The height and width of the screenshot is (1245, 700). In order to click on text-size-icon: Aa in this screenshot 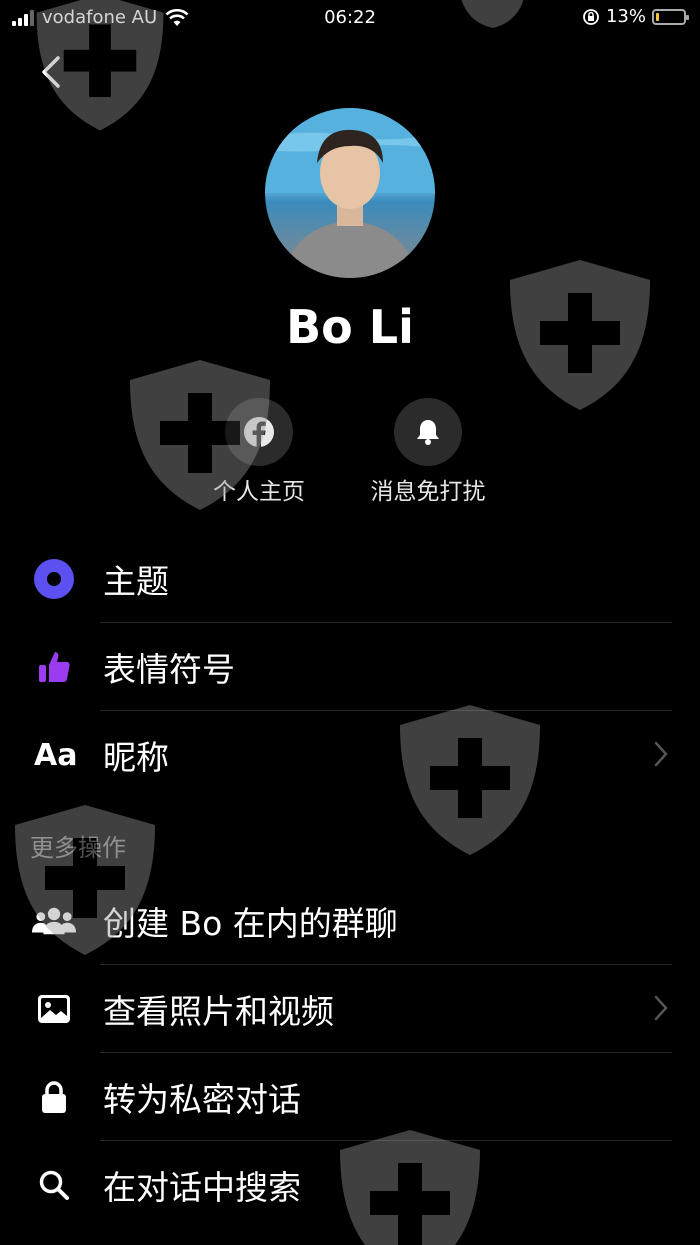, I will do `click(56, 755)`.